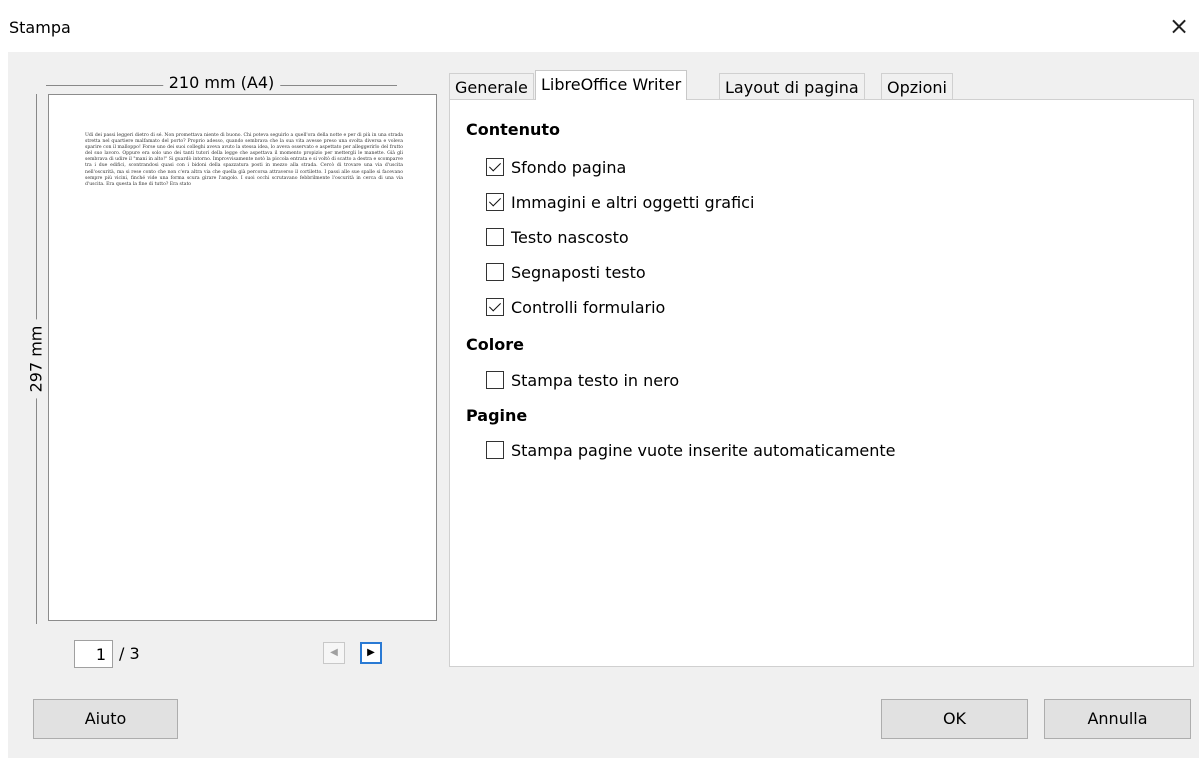  I want to click on checkbox-label: Segnaposti testo, so click(578, 272).